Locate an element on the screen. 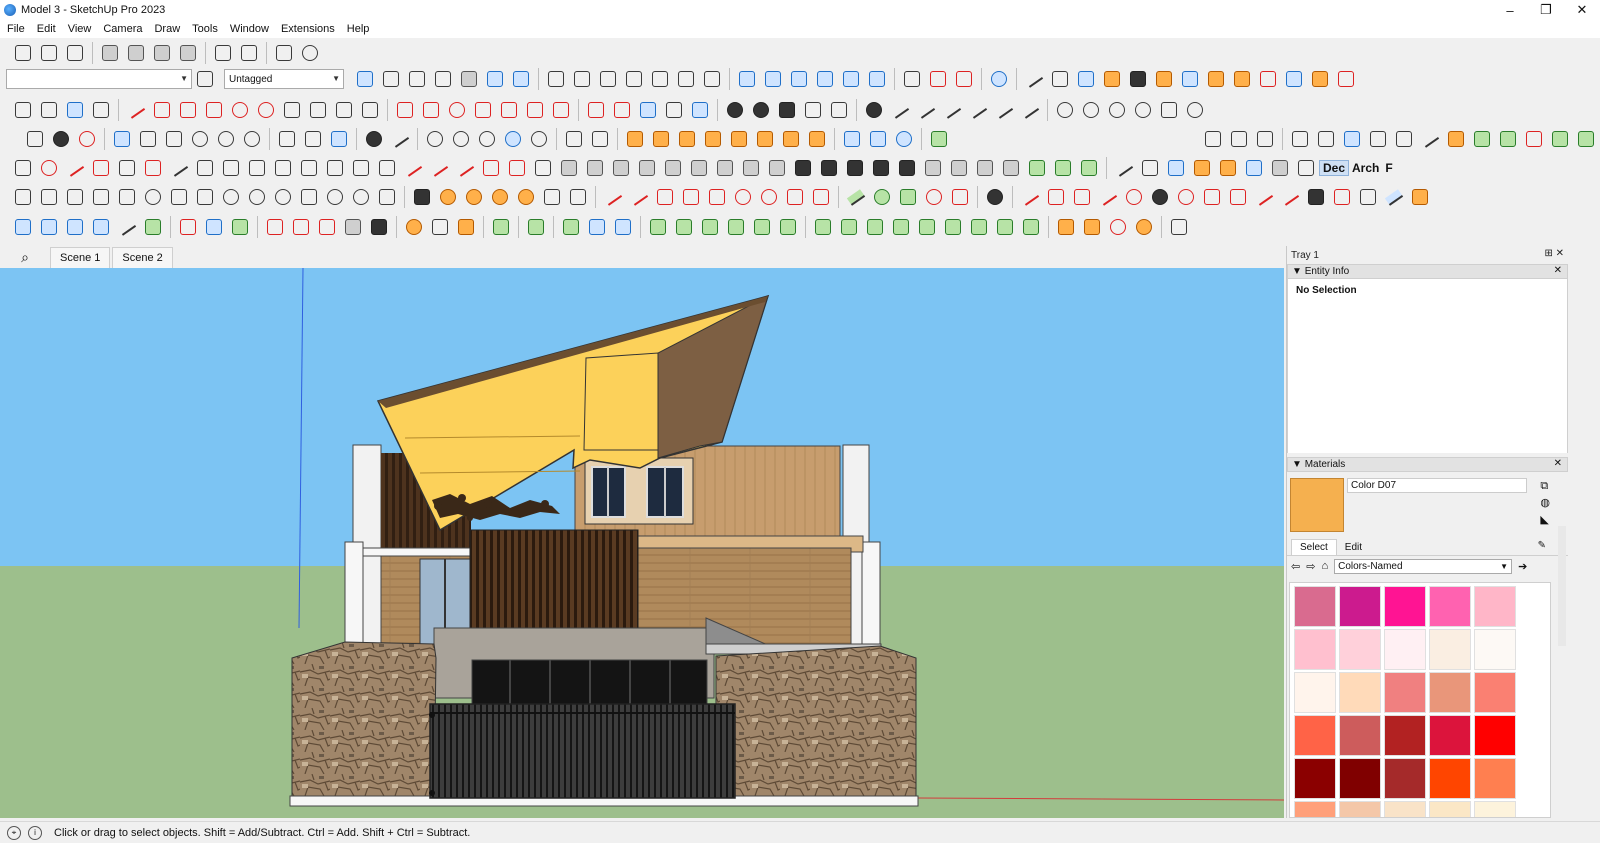 The height and width of the screenshot is (861, 1600). ext-c13-icon is located at coordinates (353, 227).